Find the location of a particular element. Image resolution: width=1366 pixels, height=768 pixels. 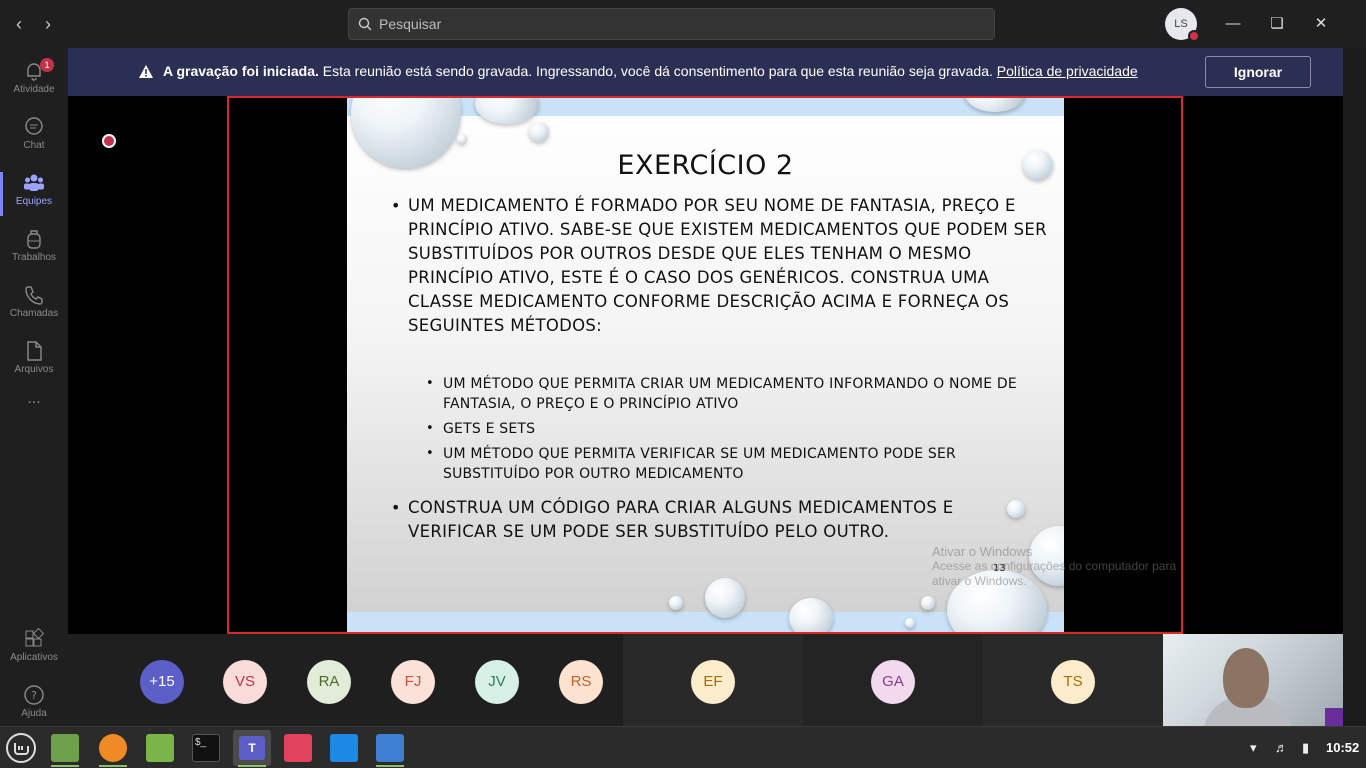

participant-avatar: EF is located at coordinates (713, 682).